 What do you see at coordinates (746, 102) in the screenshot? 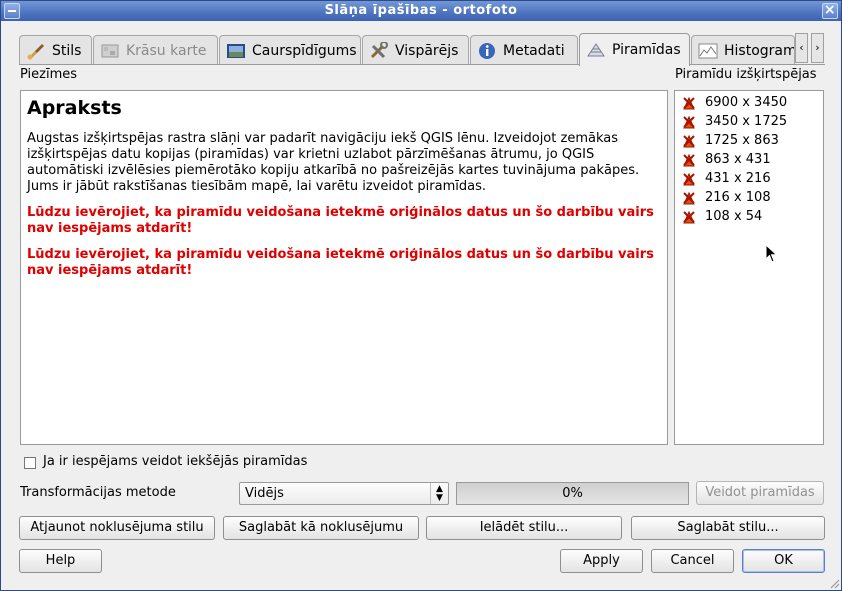
I see `resolution-label: 6900 x 3450` at bounding box center [746, 102].